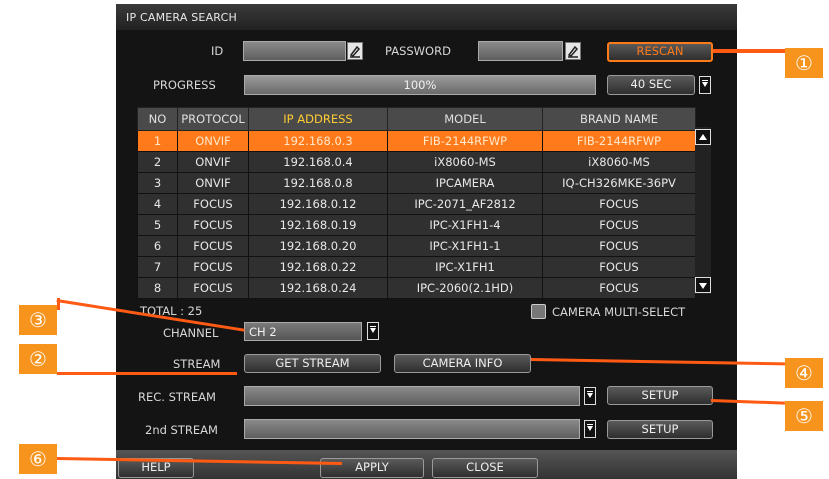  I want to click on camera-multi-select-label: CAMERA MULTI-SELECT, so click(619, 312).